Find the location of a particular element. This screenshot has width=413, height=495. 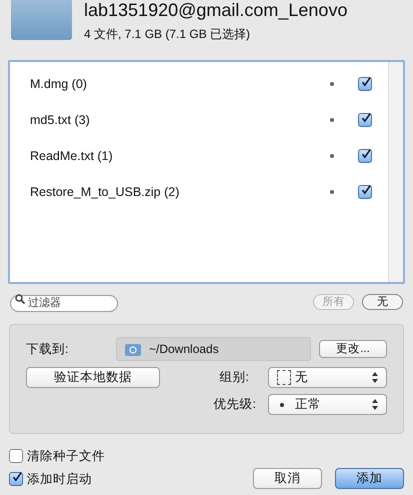

dialog-button: 取消 is located at coordinates (287, 478).